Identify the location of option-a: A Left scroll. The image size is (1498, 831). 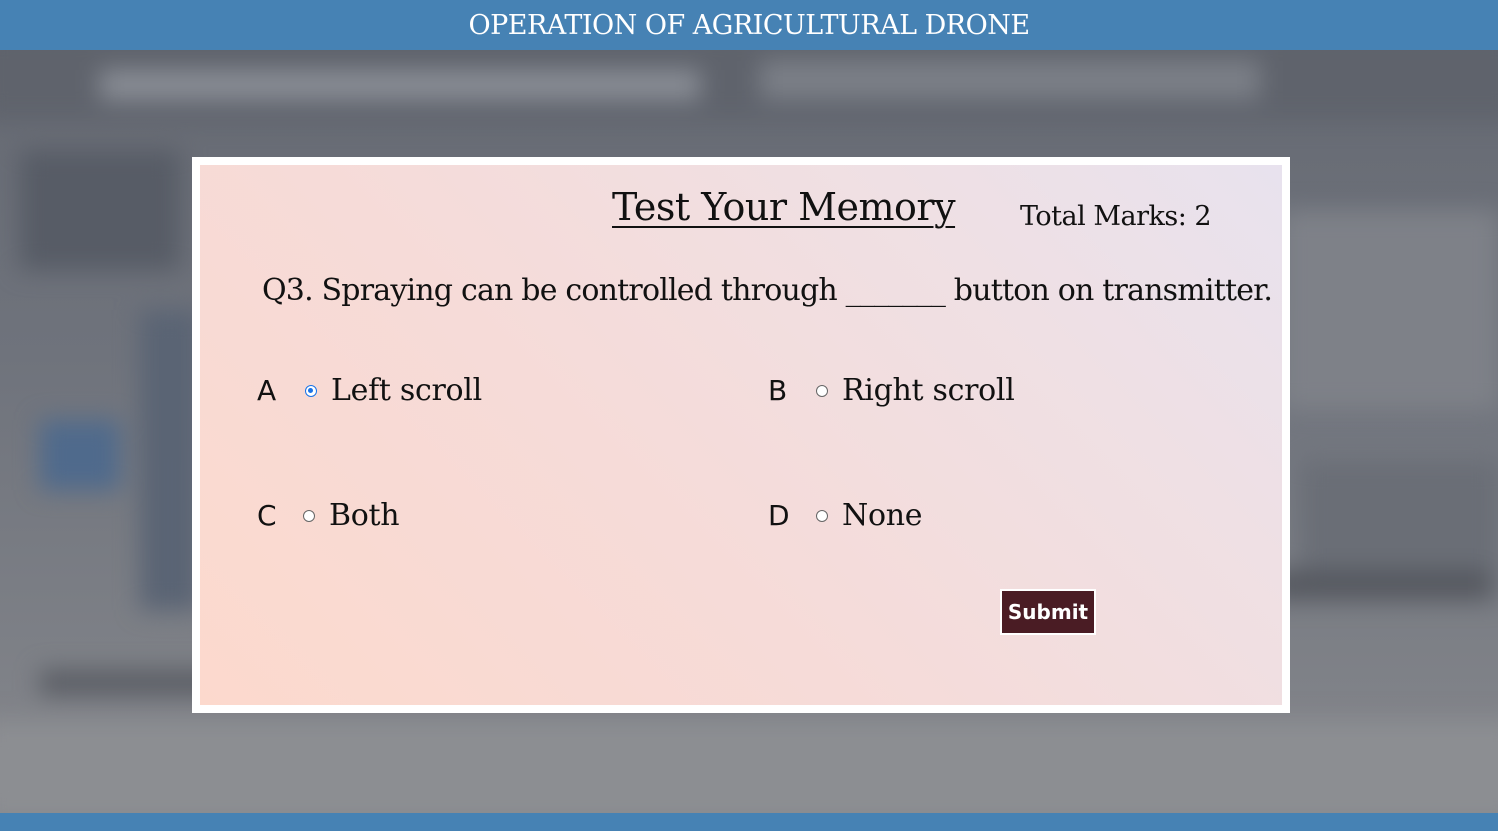
(369, 390).